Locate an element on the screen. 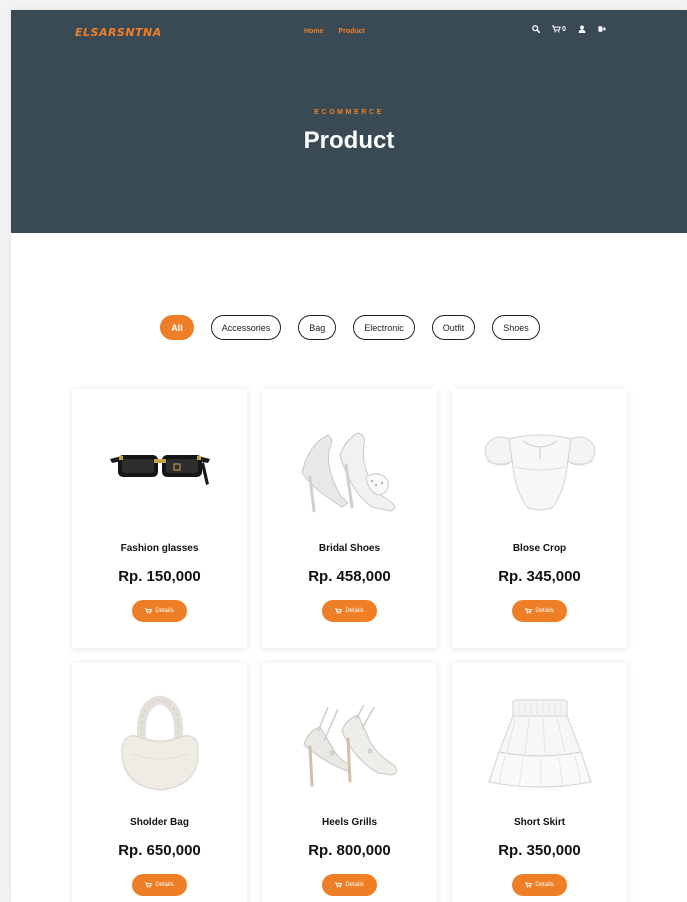  product-name: Sholder Bag is located at coordinates (159, 822).